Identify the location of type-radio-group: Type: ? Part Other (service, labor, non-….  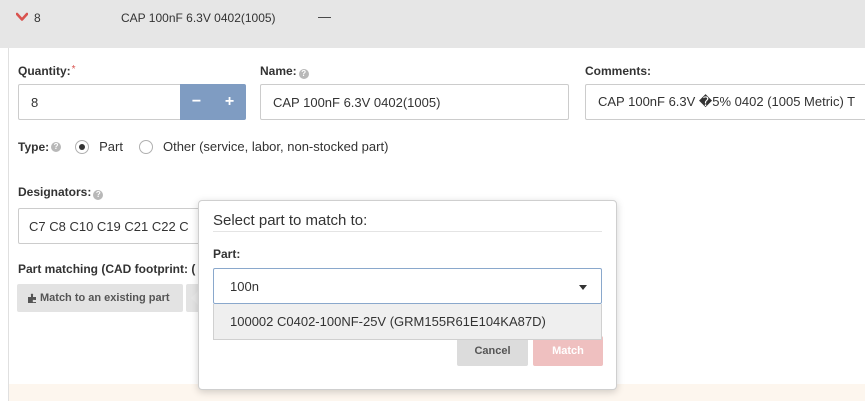
(203, 146).